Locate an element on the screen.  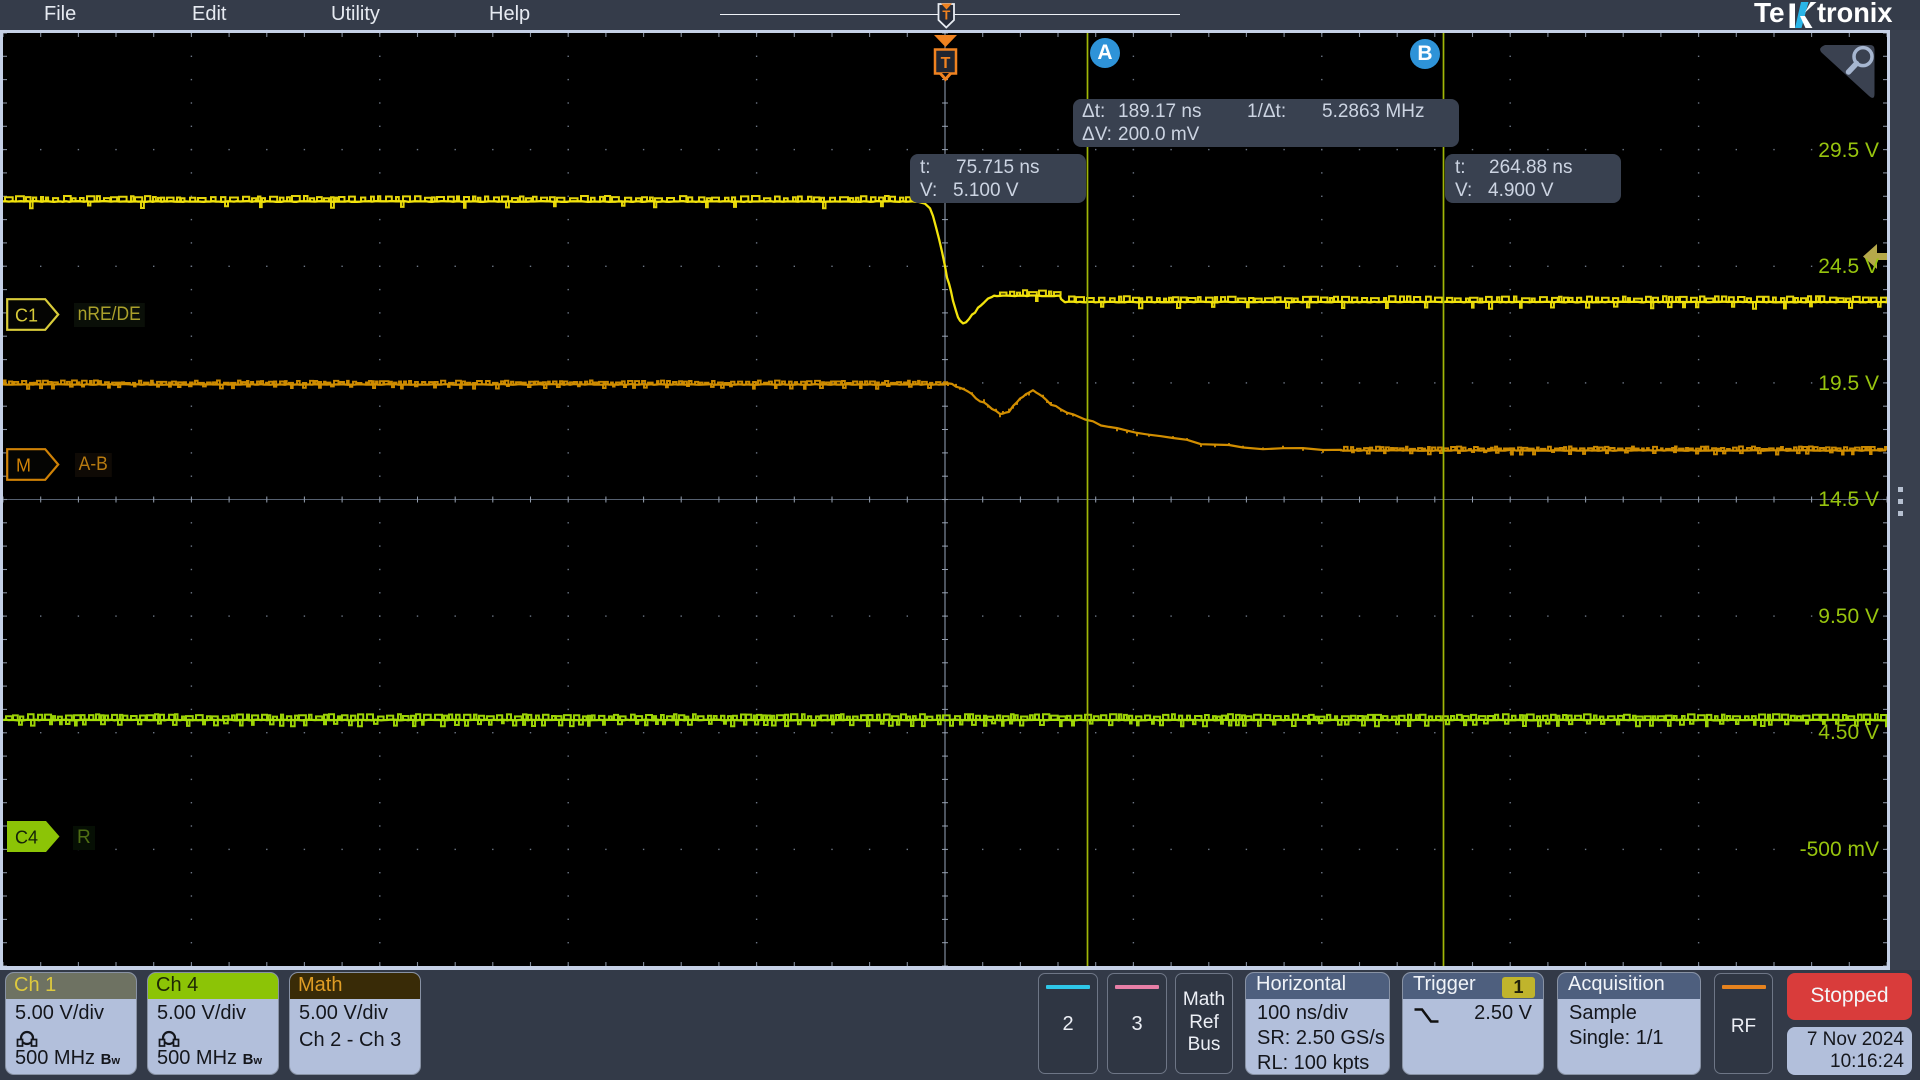
svg-text: C1 is located at coordinates (26, 316).